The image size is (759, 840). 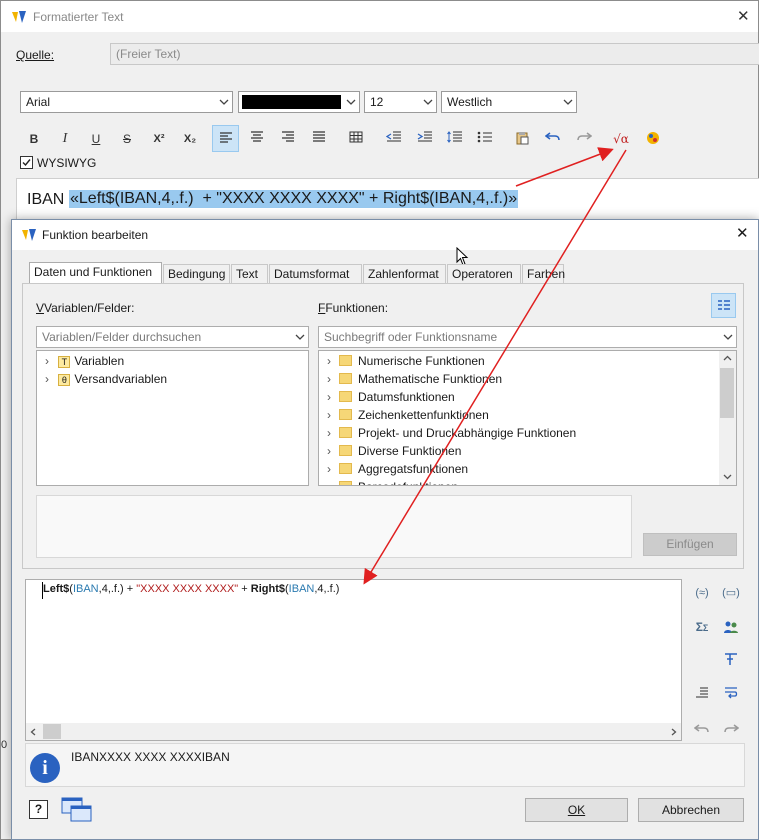 I want to click on paste-button, so click(x=522, y=139).